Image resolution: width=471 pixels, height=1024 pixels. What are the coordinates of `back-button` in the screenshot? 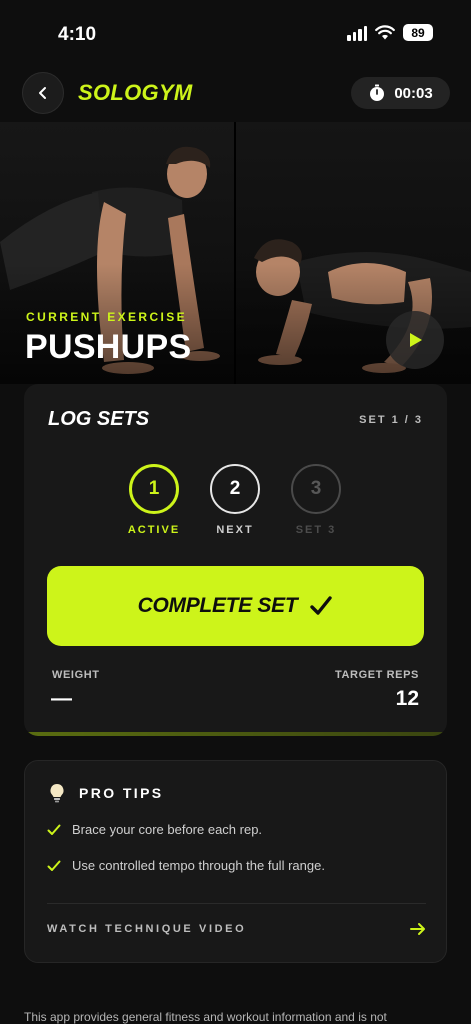 It's located at (43, 93).